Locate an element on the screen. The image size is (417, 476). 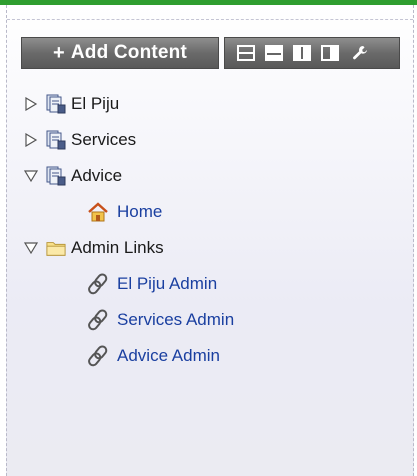
tree-item-services: Services is located at coordinates (128, 140).